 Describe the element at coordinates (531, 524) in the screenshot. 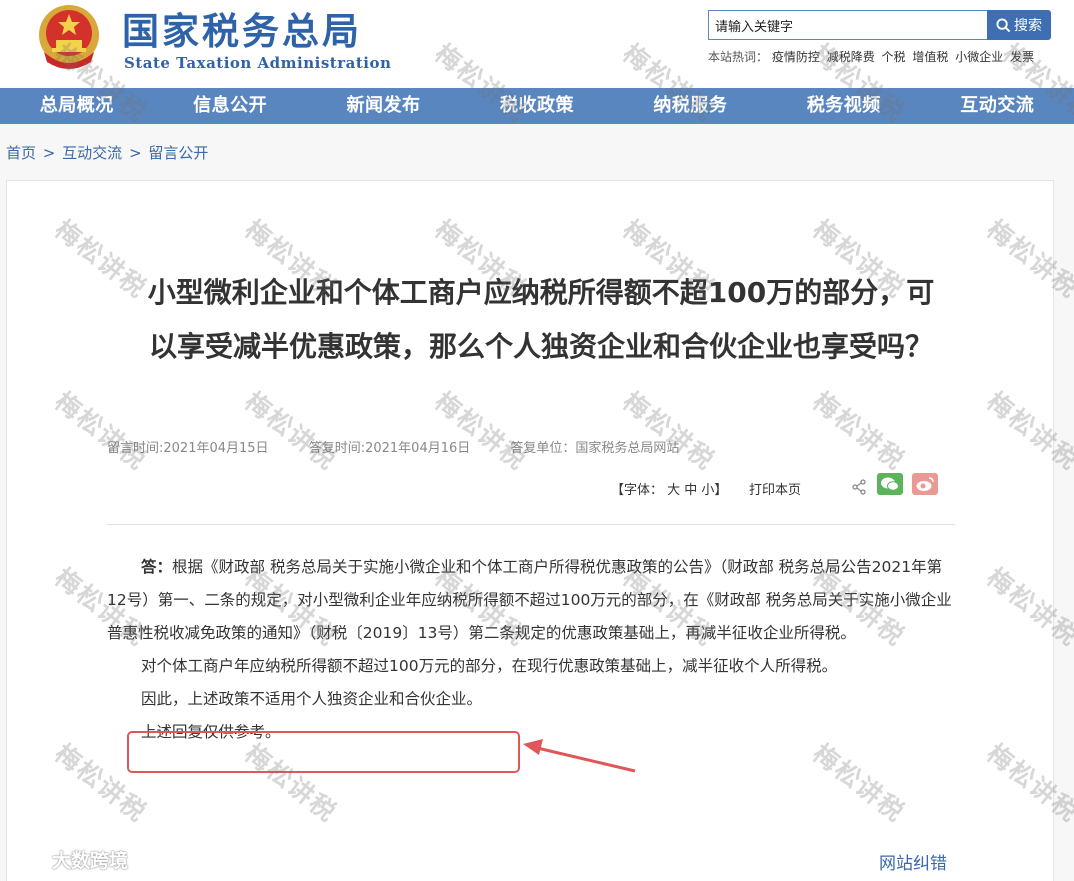

I see `divider` at that location.